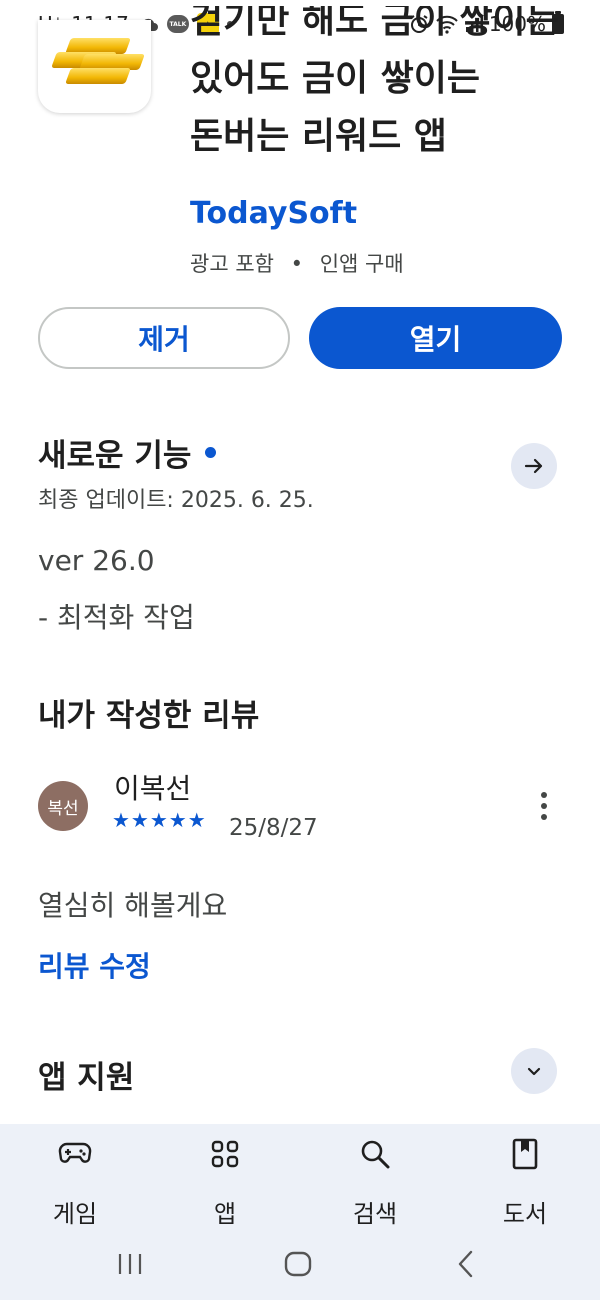 This screenshot has height=1300, width=600. Describe the element at coordinates (164, 338) in the screenshot. I see `uninstall-button: 제거` at that location.